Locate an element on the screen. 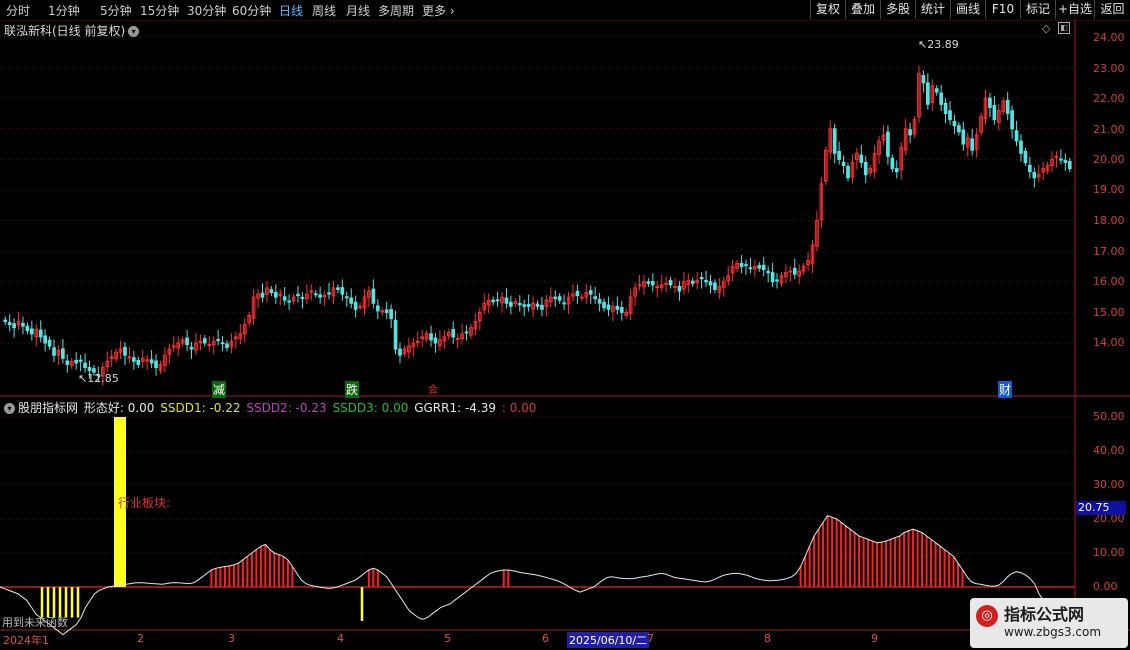  watermark-logo: ◎ 指标公式网 www.zbgs3.com is located at coordinates (1049, 623).